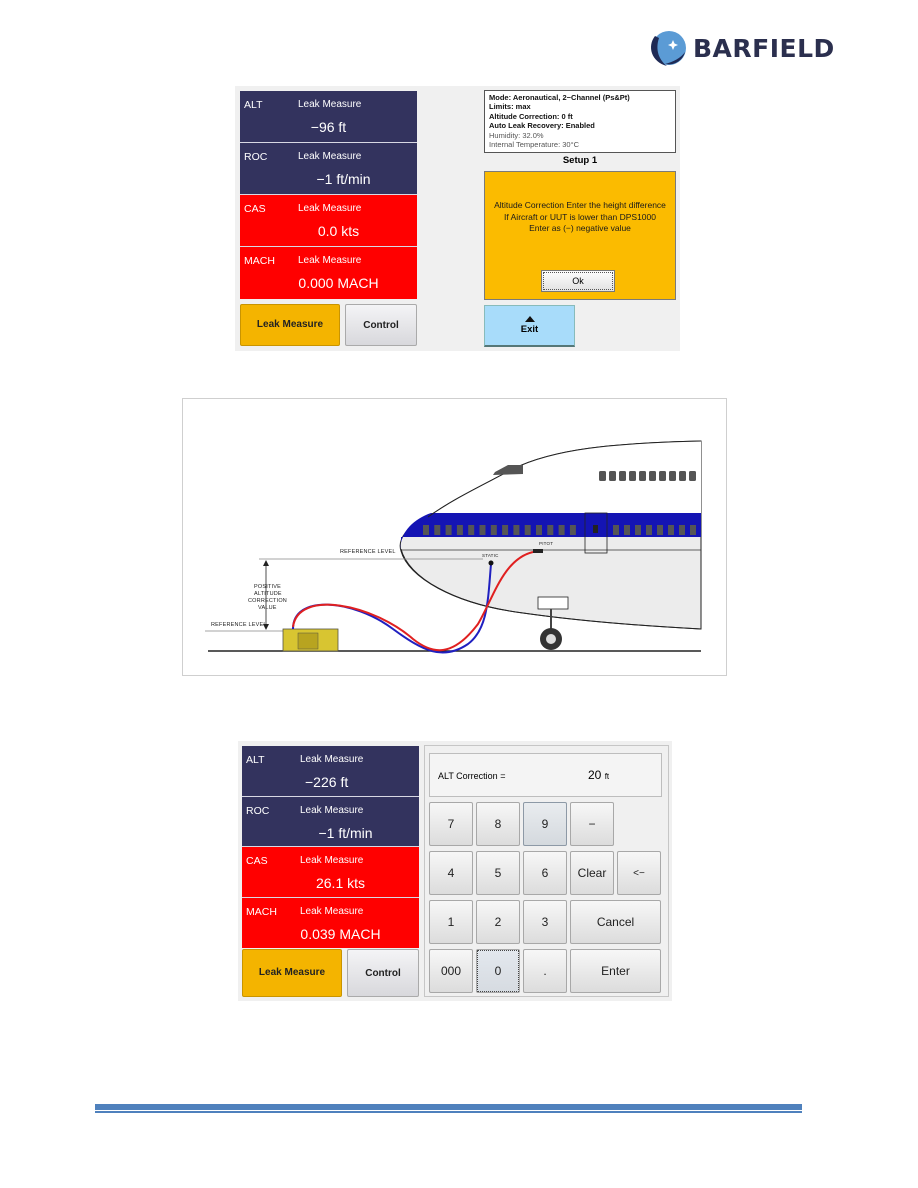 The image size is (918, 1188). What do you see at coordinates (451, 922) in the screenshot?
I see `key-1: 1` at bounding box center [451, 922].